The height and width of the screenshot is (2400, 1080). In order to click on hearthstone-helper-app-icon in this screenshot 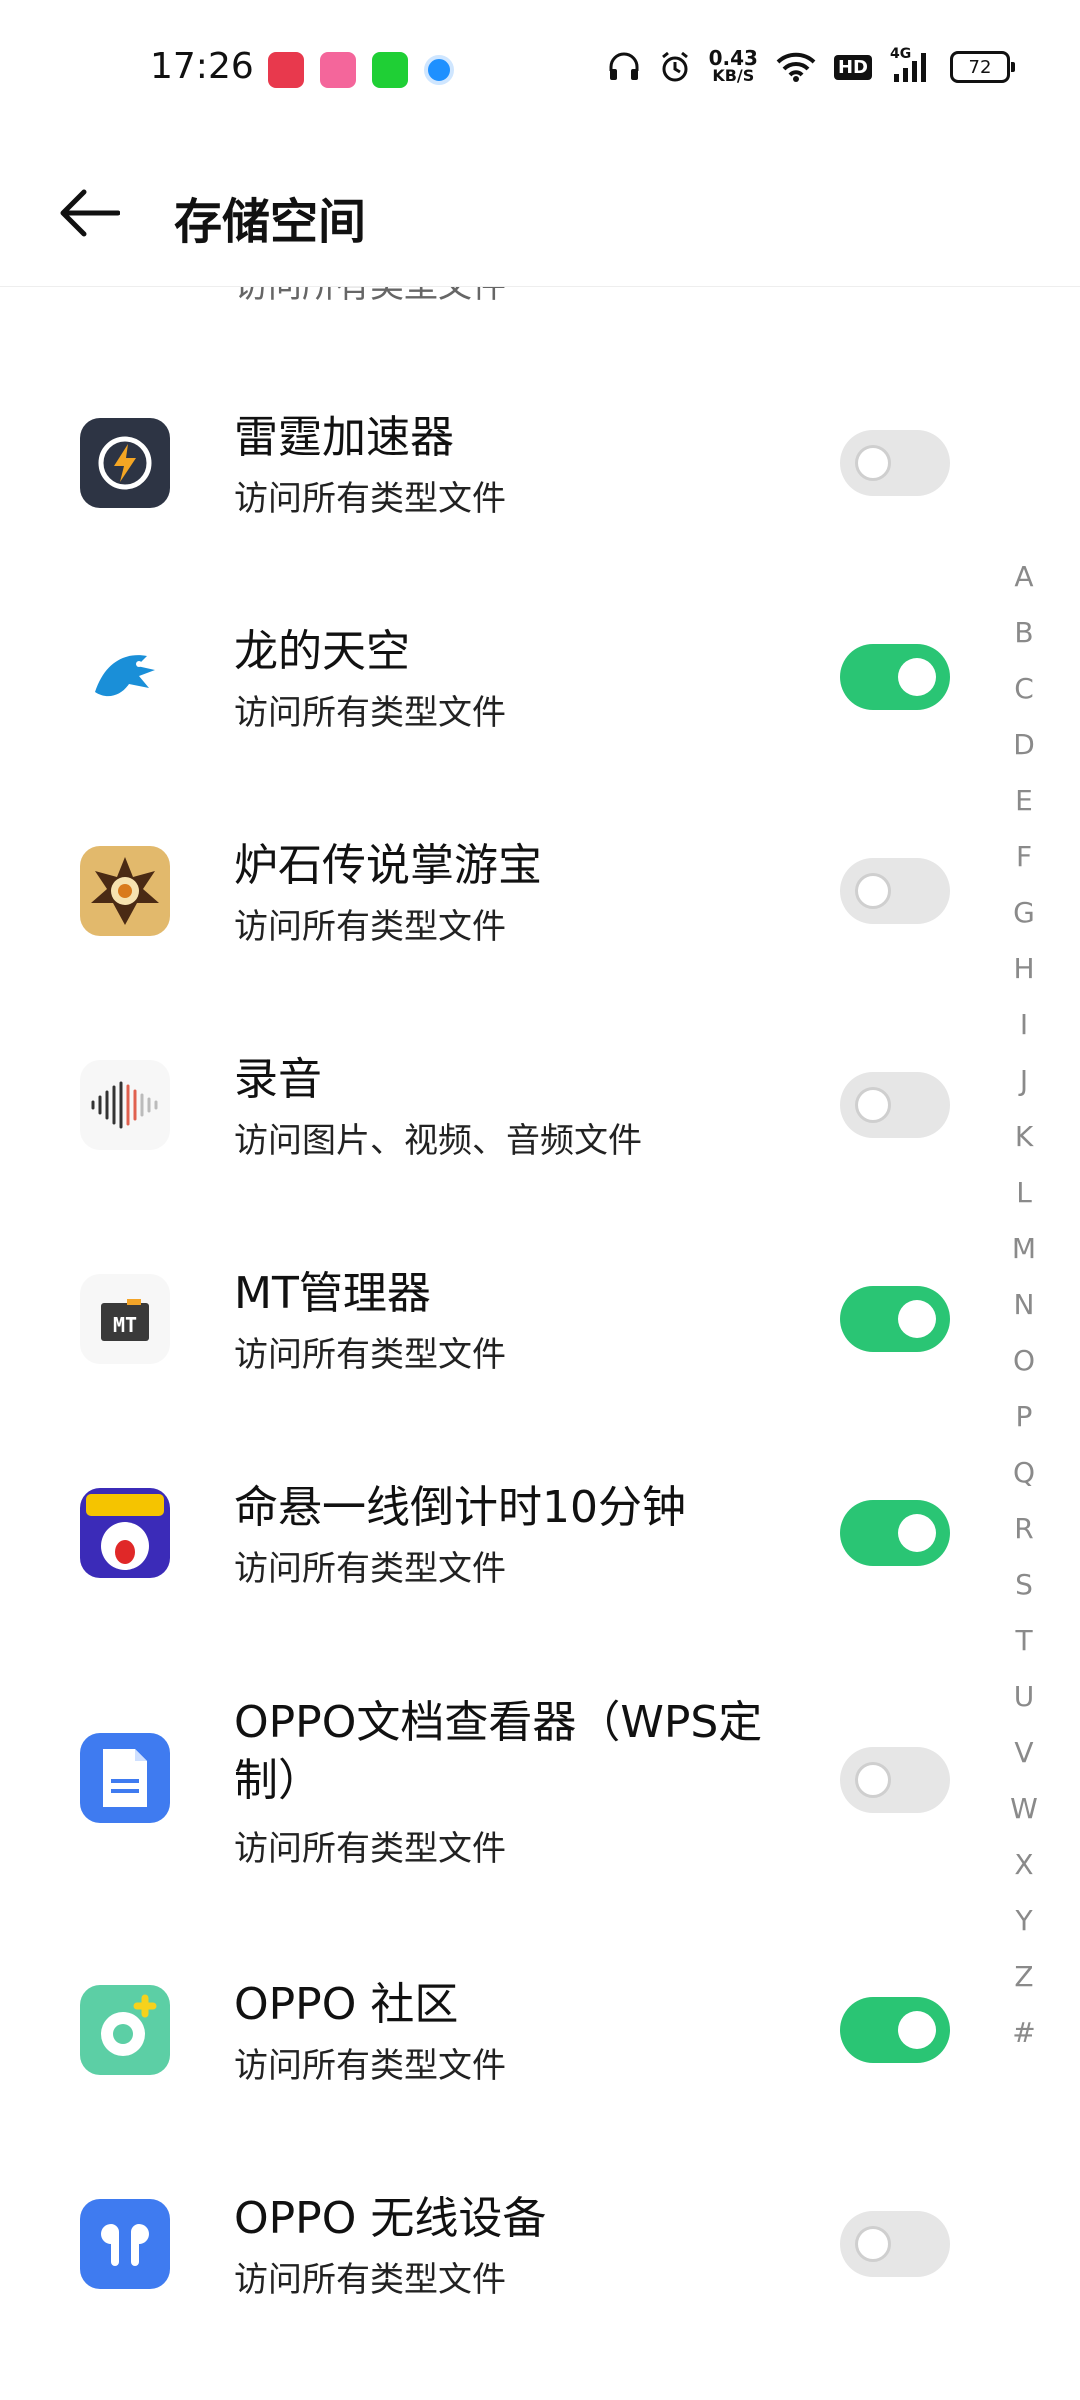, I will do `click(125, 891)`.